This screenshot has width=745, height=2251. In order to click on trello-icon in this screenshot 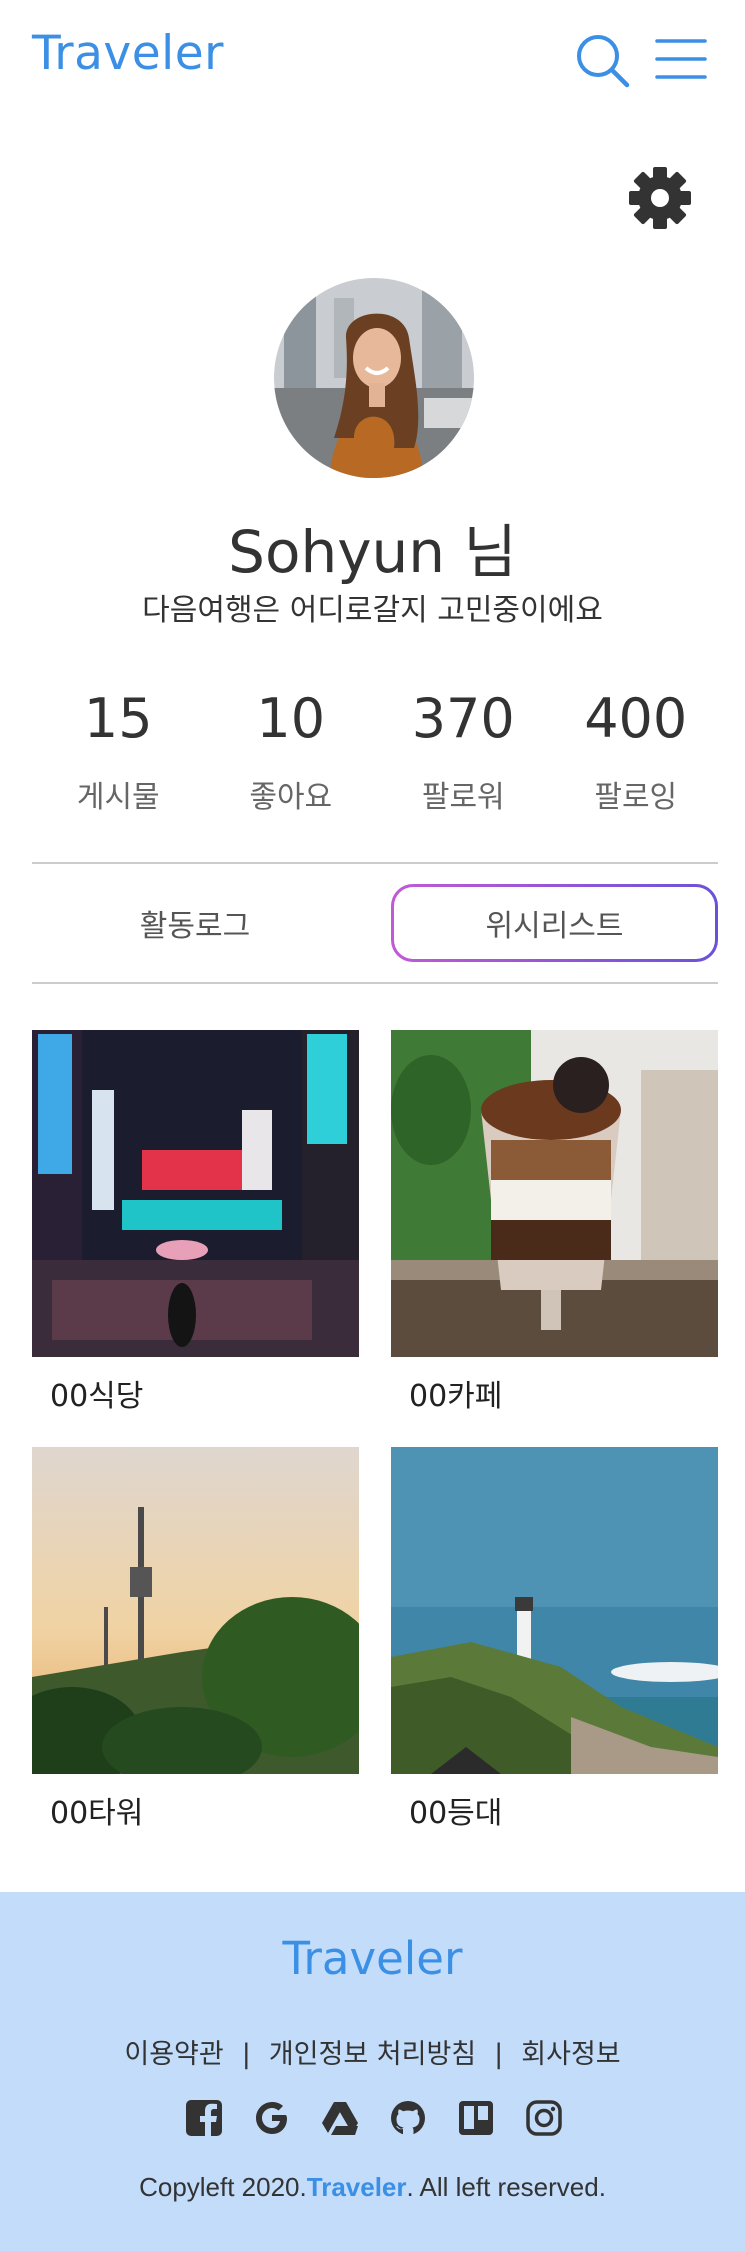, I will do `click(476, 2118)`.